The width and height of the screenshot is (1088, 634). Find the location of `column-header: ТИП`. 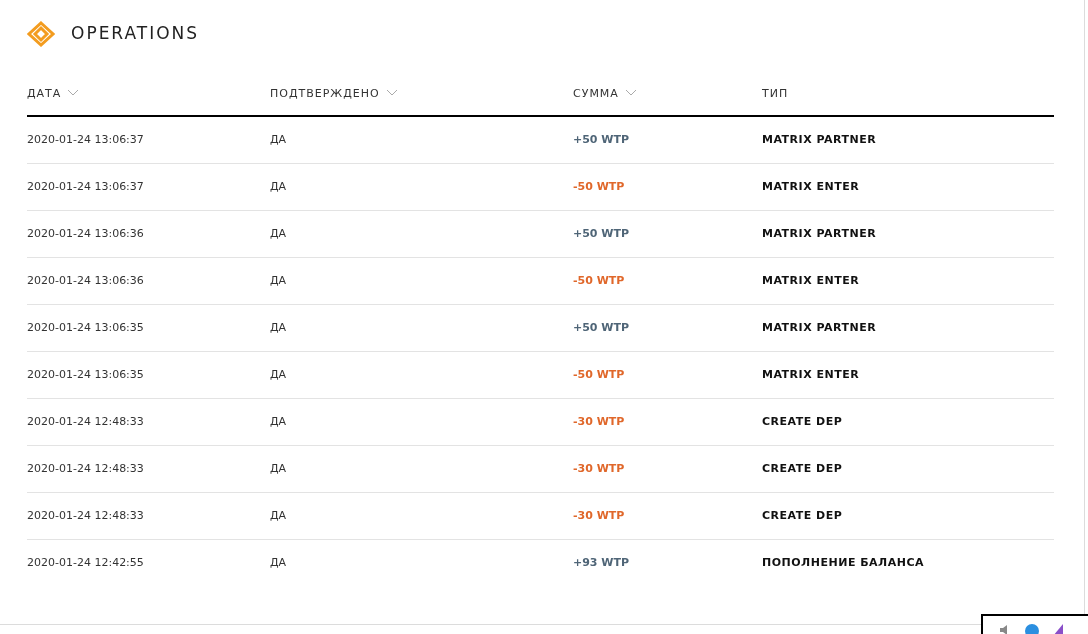

column-header: ТИП is located at coordinates (775, 94).